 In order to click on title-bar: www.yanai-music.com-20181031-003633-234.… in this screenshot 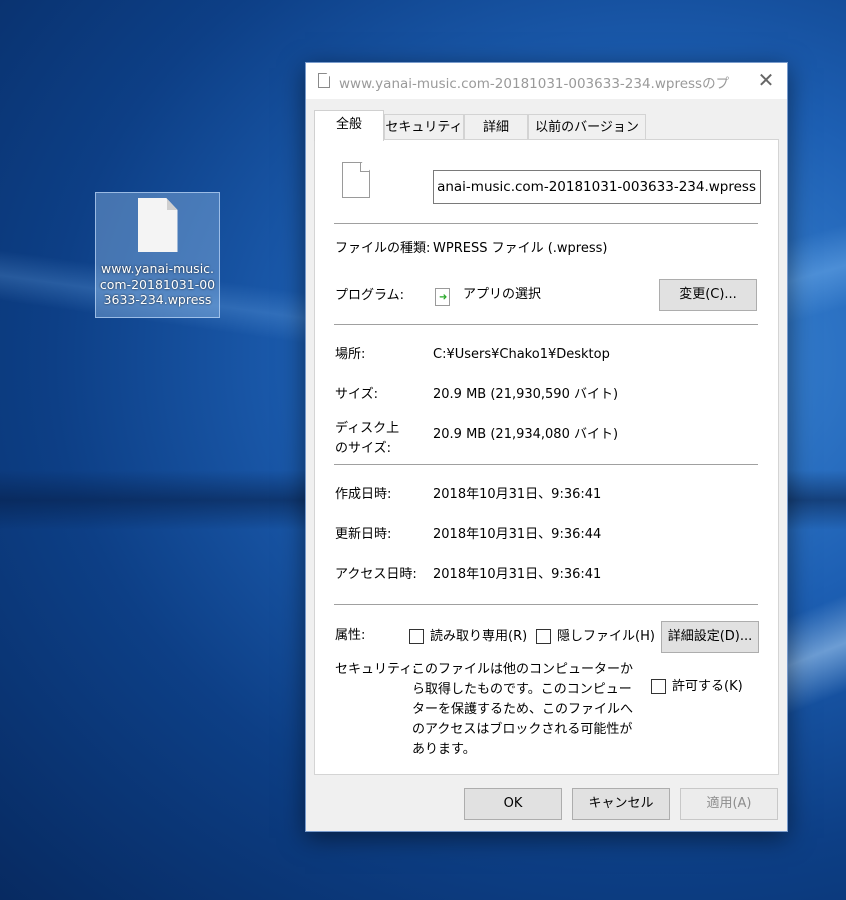, I will do `click(546, 81)`.